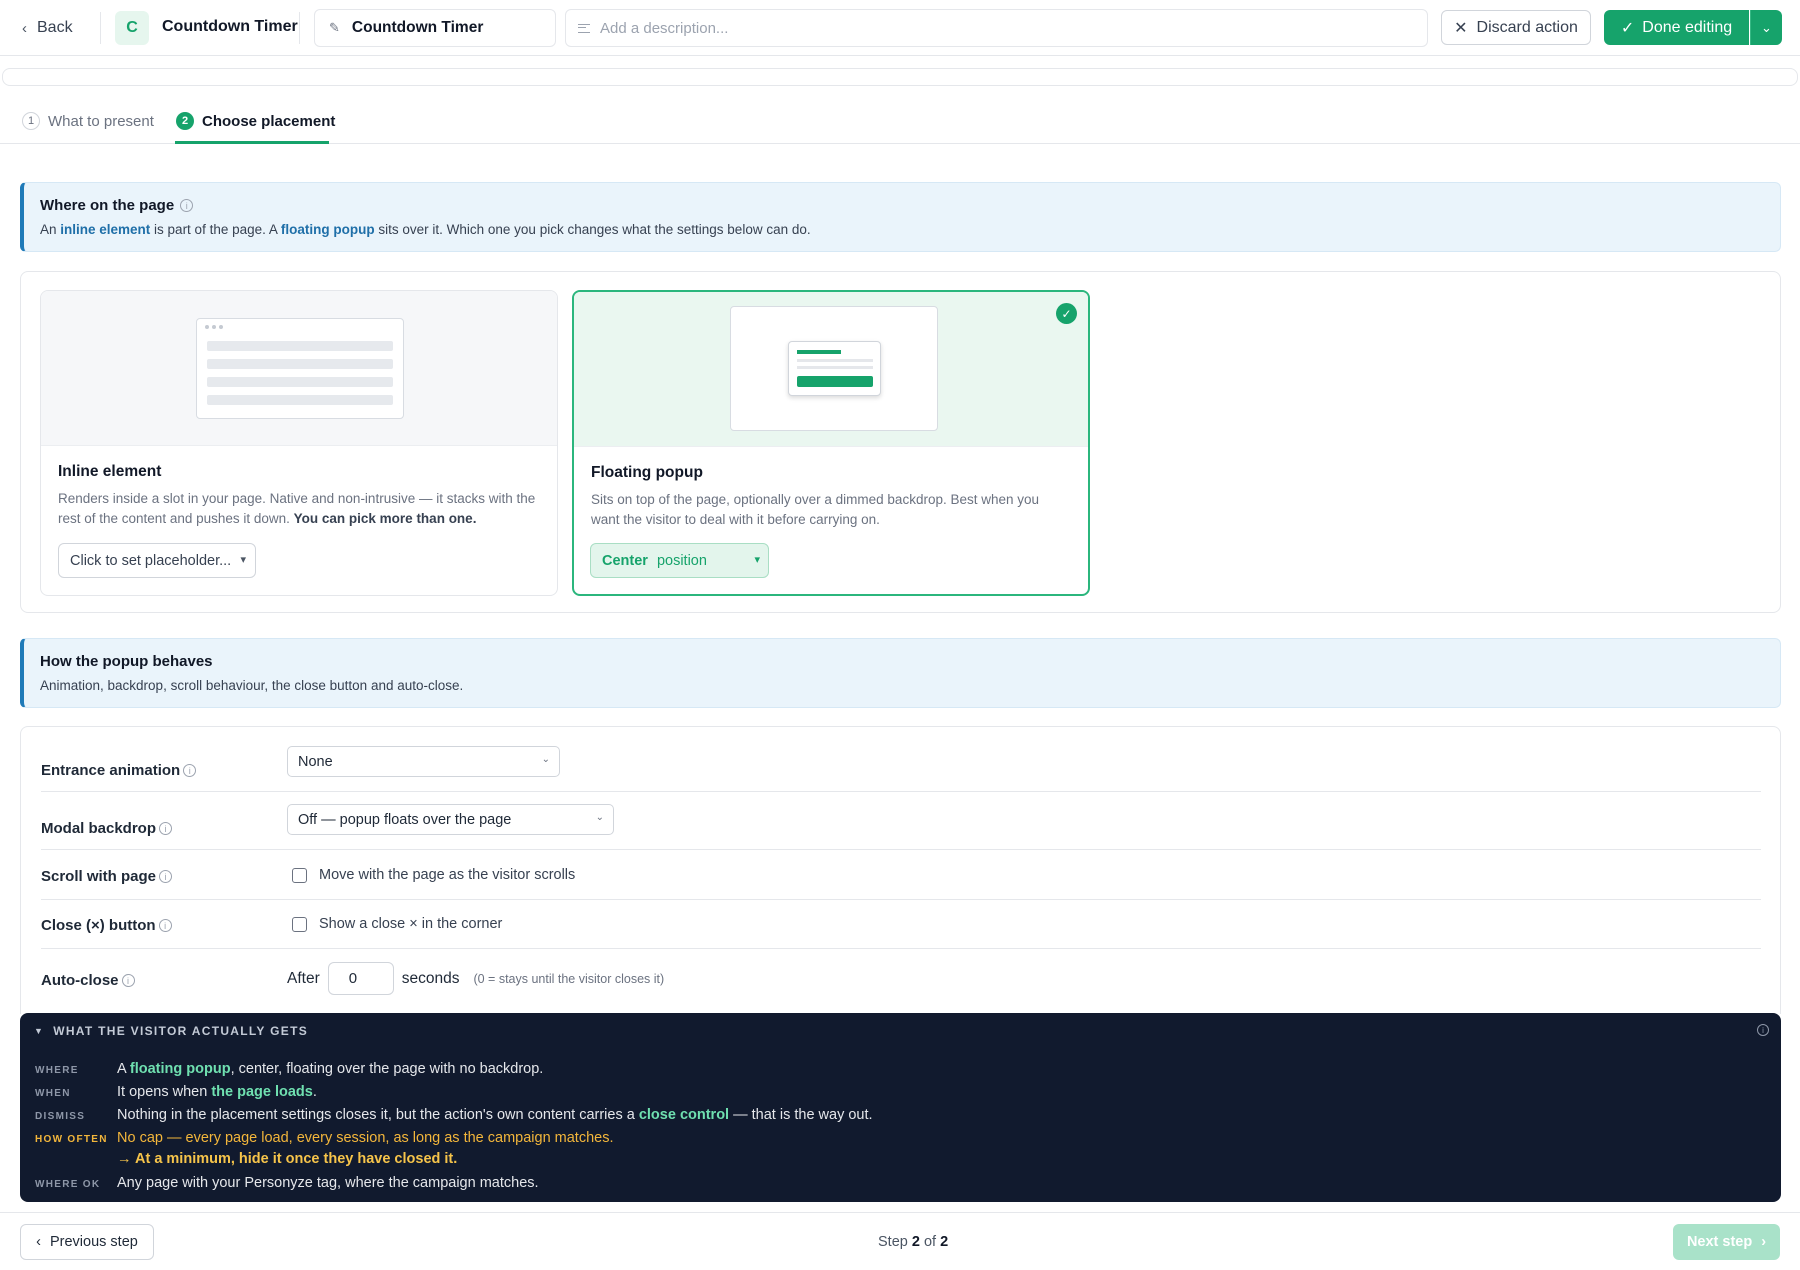  What do you see at coordinates (88, 980) in the screenshot?
I see `setting-label: Auto-close i` at bounding box center [88, 980].